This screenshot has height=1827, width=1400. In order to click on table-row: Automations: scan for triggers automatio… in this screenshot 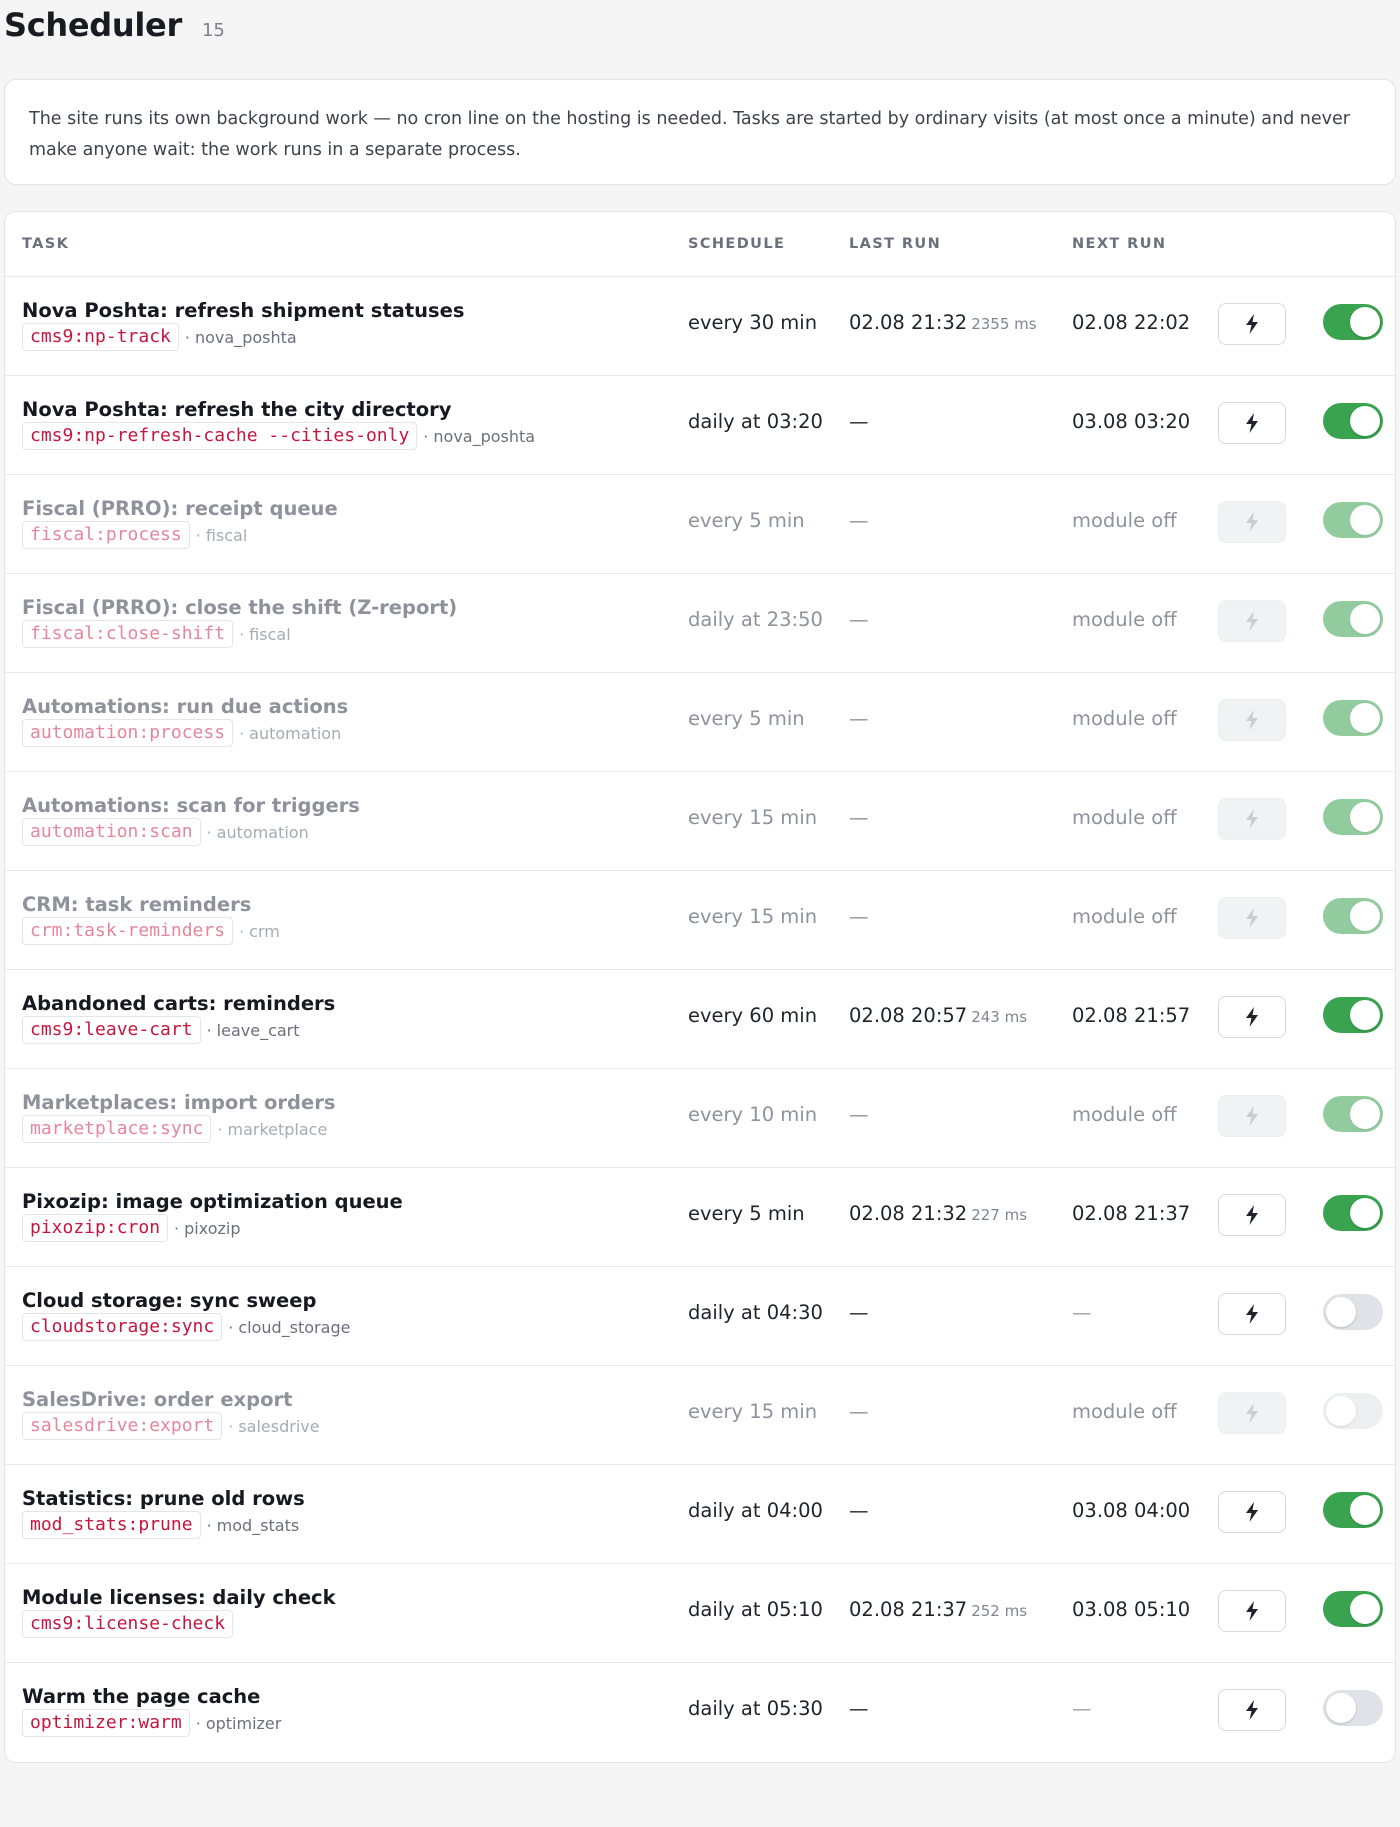, I will do `click(700, 821)`.